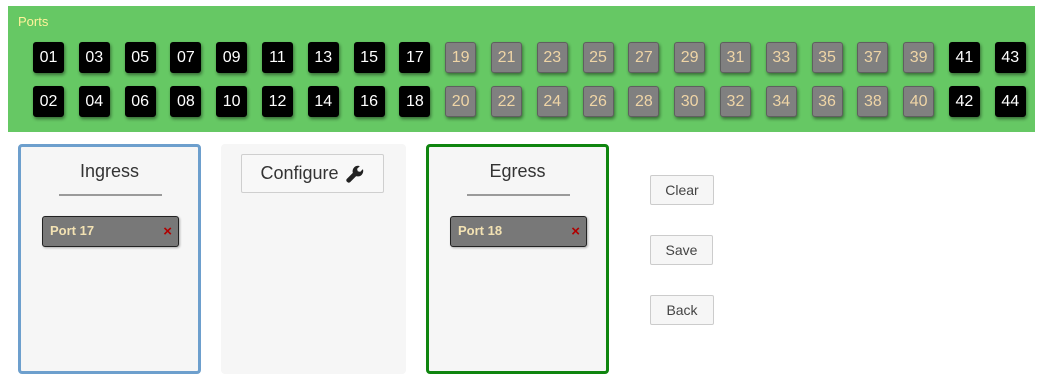 Image resolution: width=1044 pixels, height=374 pixels. I want to click on save-button: Save, so click(681, 250).